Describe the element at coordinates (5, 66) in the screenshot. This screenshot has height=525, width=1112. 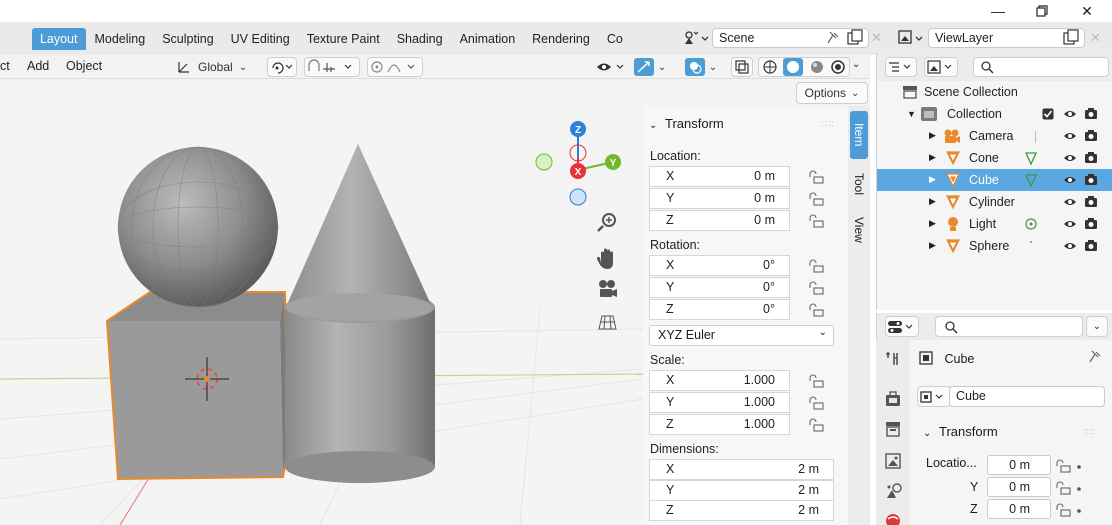
I see `menu-select: ct` at that location.